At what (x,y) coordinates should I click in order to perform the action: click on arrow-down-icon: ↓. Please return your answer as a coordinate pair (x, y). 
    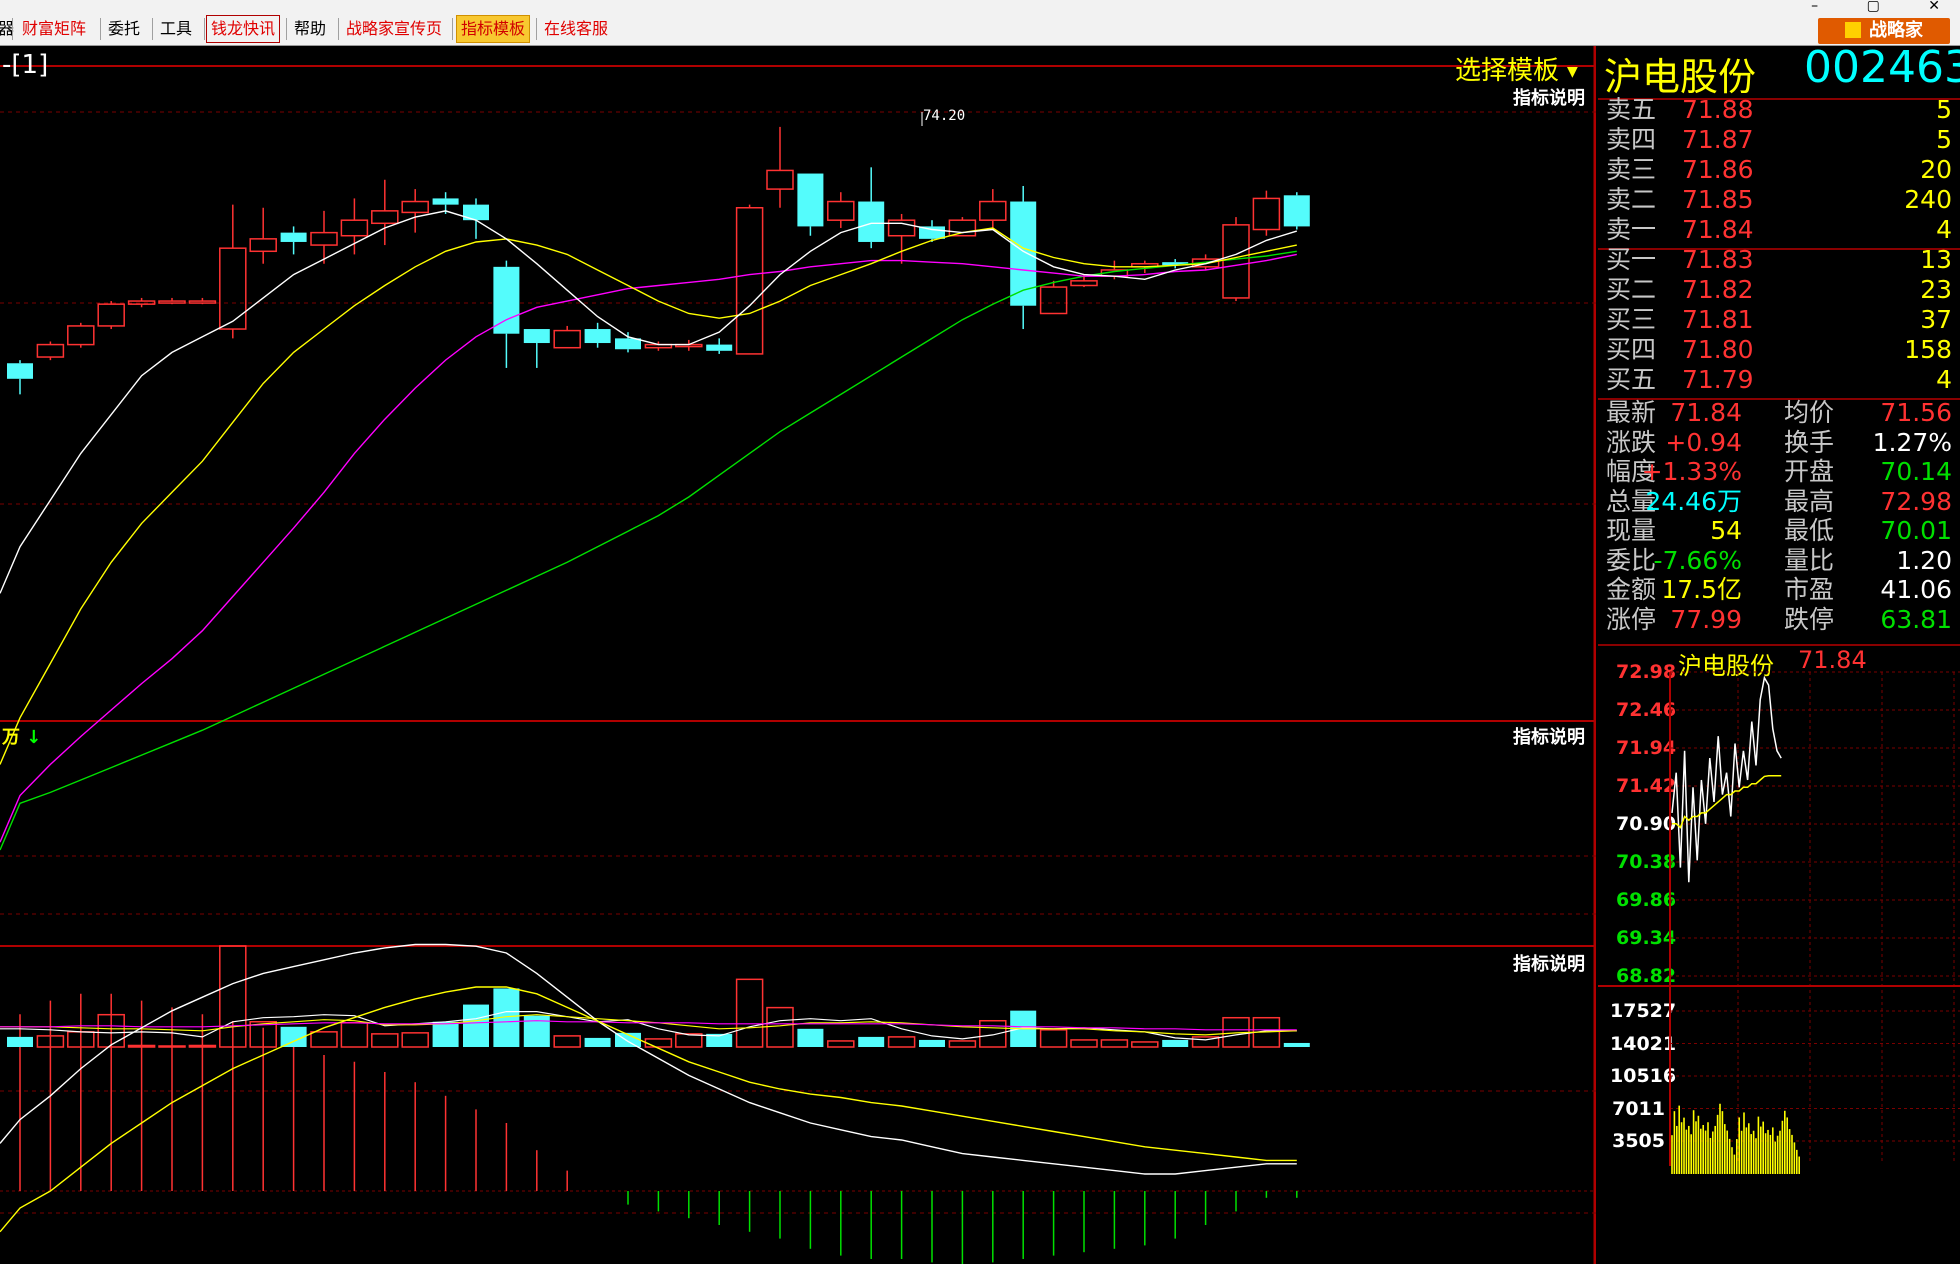
    Looking at the image, I should click on (34, 737).